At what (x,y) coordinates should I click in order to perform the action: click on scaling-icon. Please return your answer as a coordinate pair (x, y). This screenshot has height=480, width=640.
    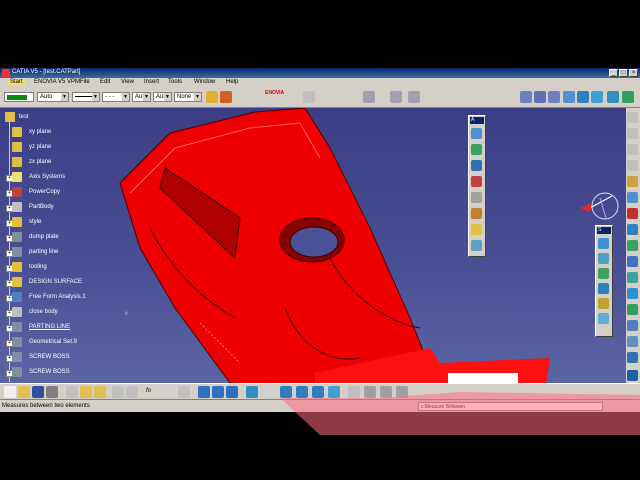
    Looking at the image, I should click on (632, 341).